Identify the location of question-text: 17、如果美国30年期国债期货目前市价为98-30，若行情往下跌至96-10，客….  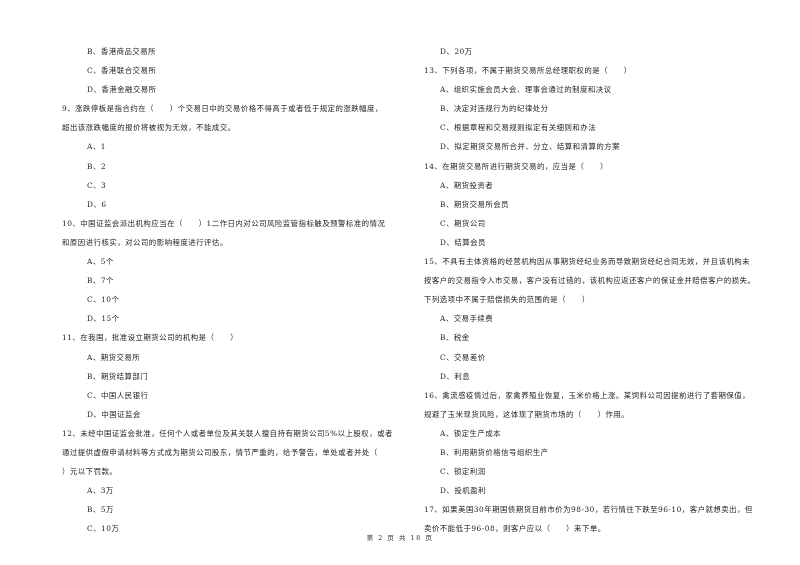
(588, 510).